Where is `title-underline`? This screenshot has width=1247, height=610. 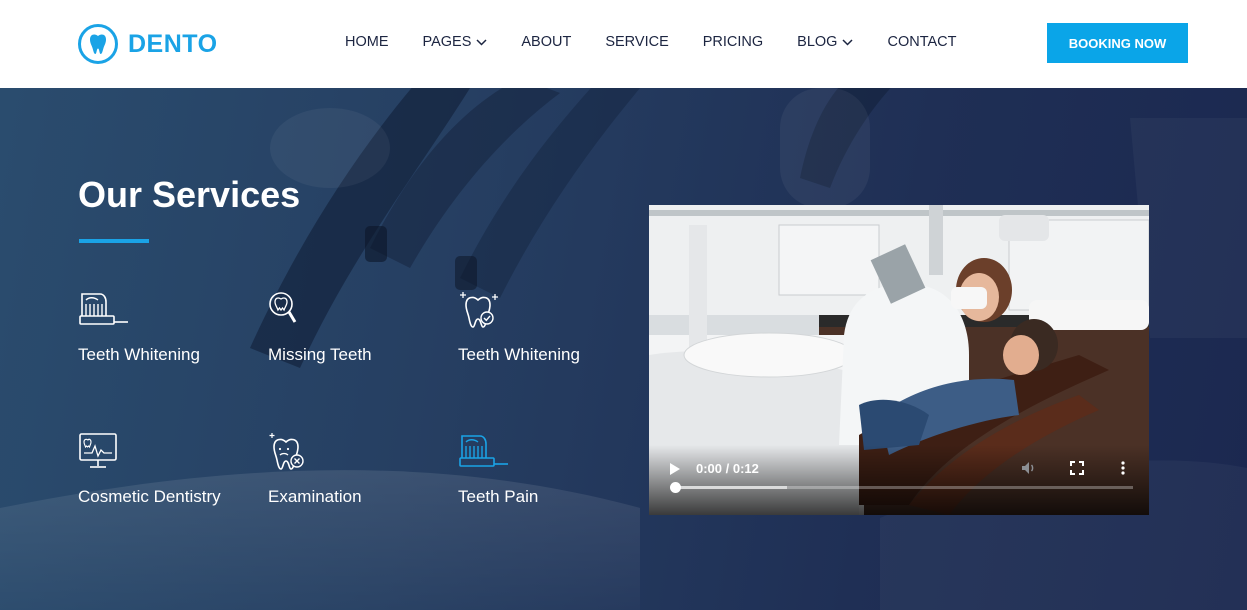
title-underline is located at coordinates (114, 241).